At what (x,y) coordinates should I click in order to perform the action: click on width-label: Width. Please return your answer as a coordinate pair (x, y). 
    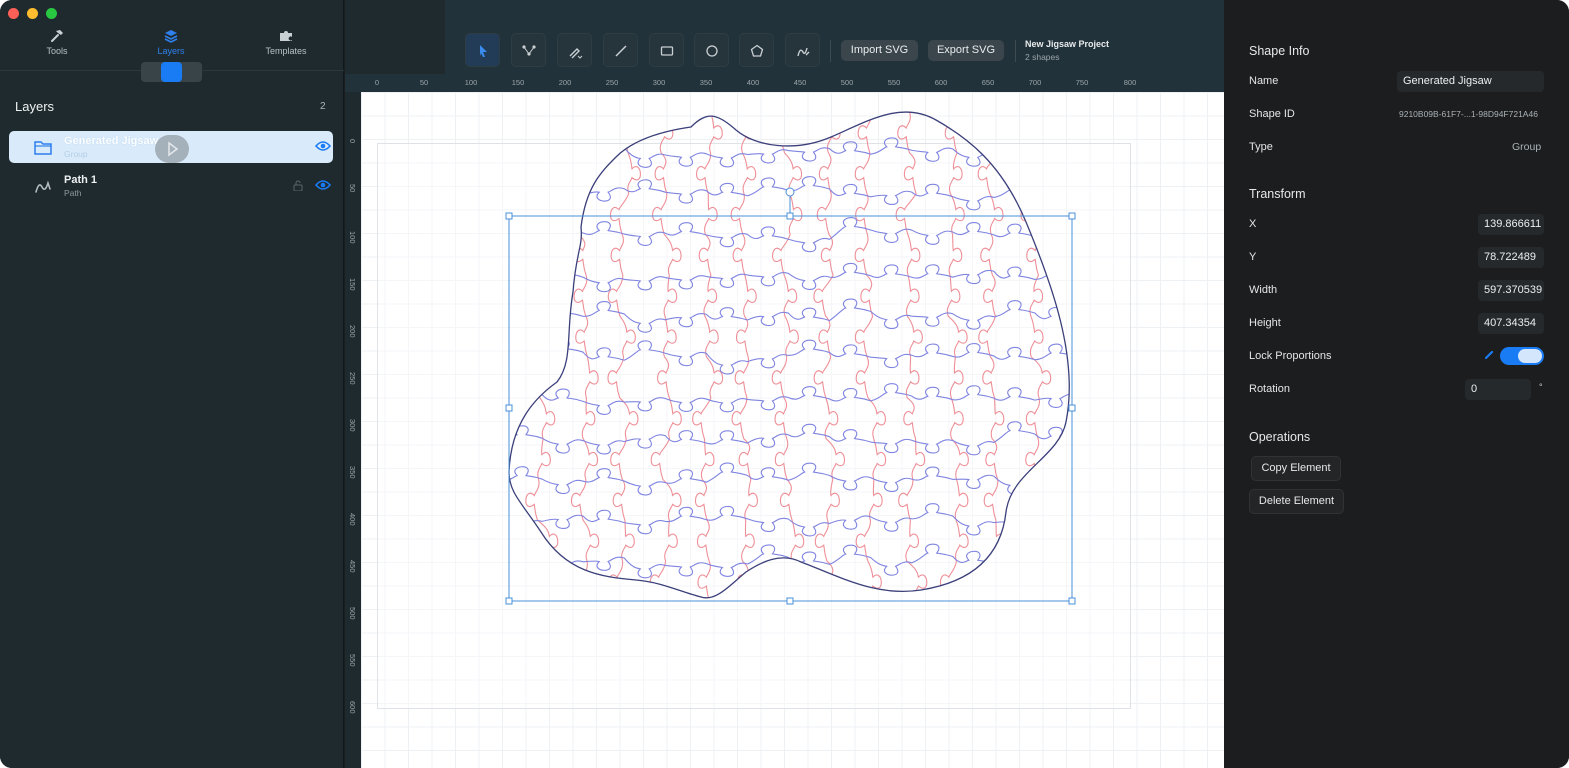
    Looking at the image, I should click on (1263, 290).